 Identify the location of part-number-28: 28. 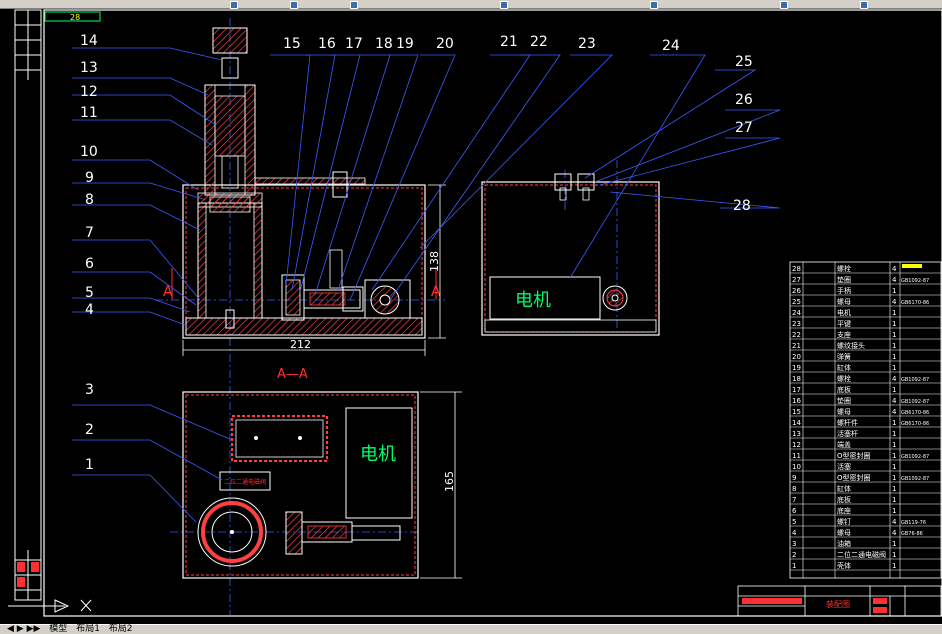
(742, 206).